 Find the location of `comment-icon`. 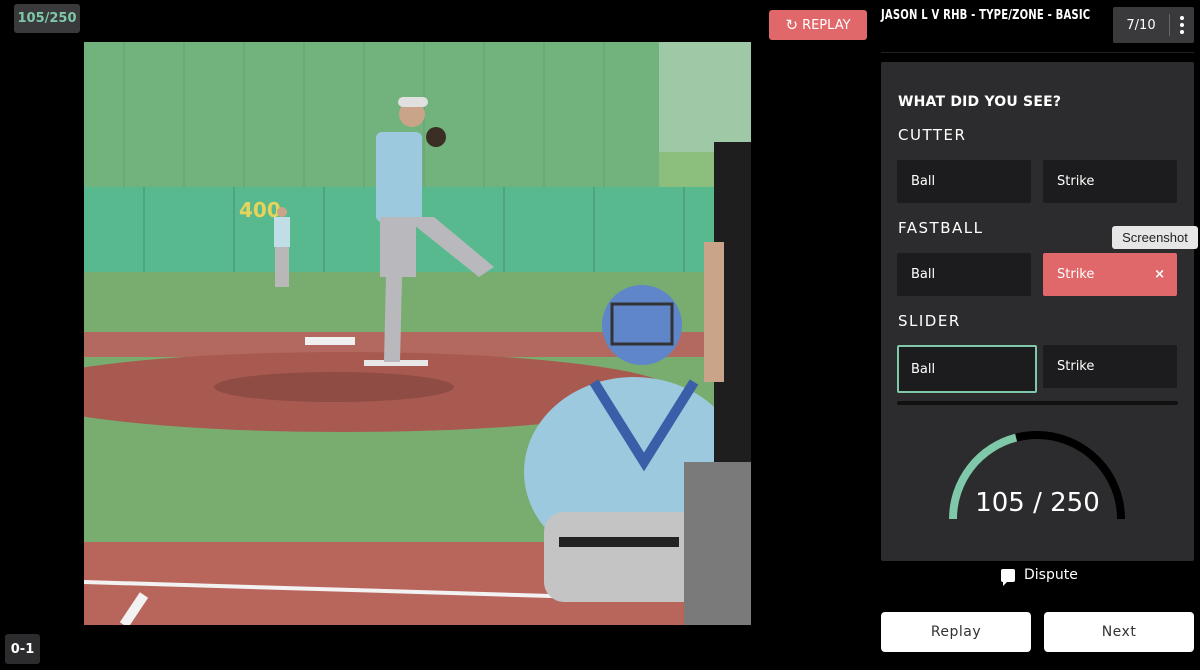

comment-icon is located at coordinates (1008, 577).